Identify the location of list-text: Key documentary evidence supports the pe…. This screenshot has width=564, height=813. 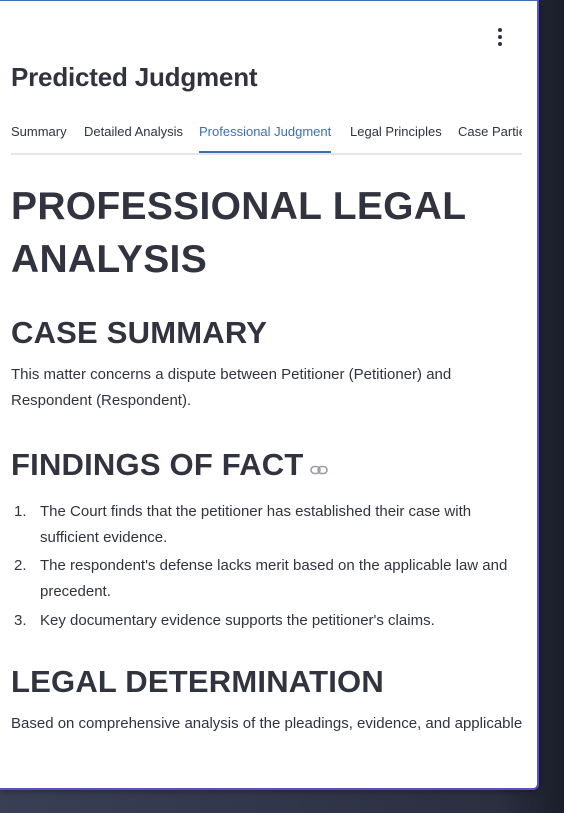
(237, 620).